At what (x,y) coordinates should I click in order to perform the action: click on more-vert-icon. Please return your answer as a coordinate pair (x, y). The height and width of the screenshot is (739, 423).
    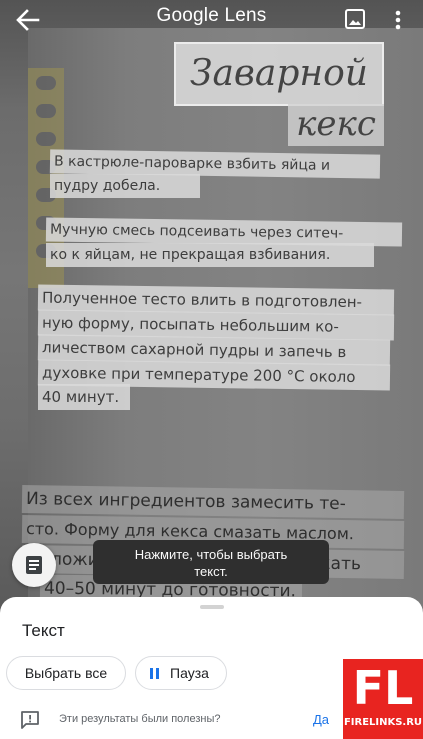
    Looking at the image, I should click on (398, 20).